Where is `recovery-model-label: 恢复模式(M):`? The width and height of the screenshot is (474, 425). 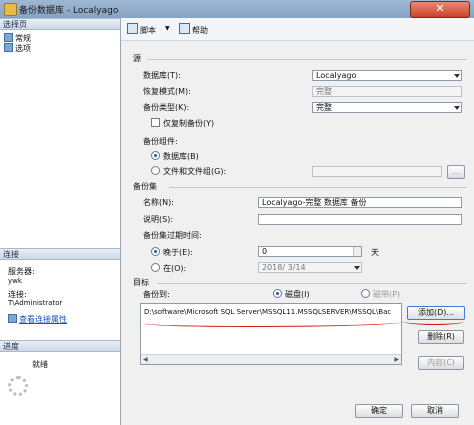
recovery-model-label: 恢复模式(M): is located at coordinates (167, 91).